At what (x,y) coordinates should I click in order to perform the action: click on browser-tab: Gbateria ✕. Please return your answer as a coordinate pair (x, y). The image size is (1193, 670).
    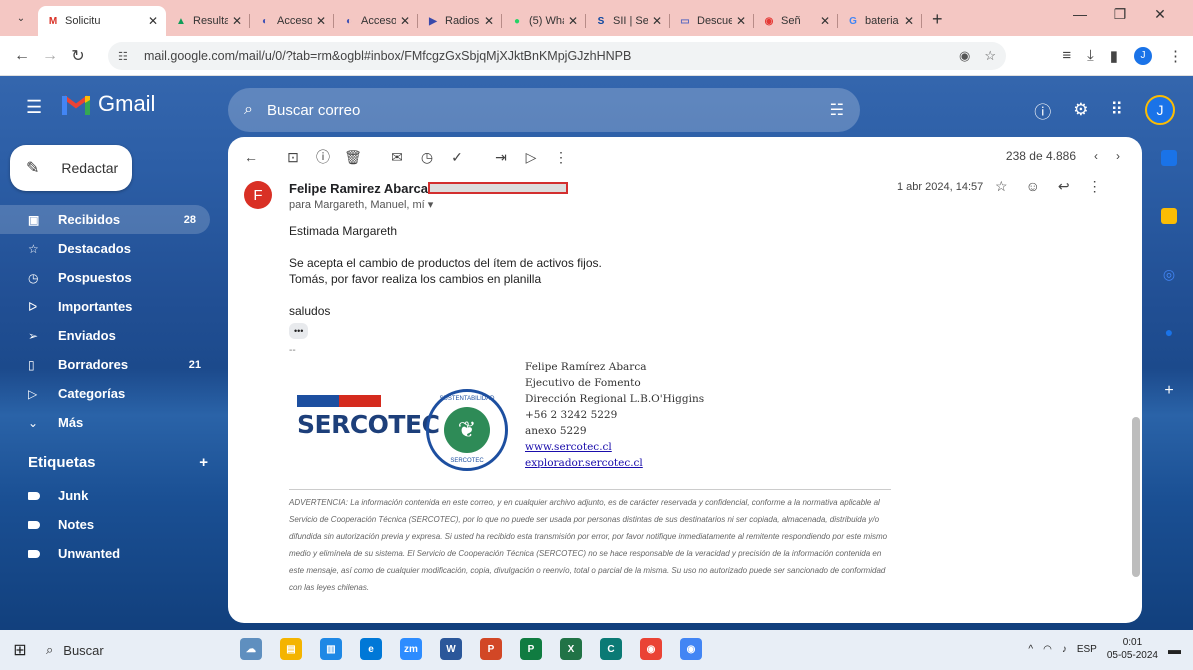
    Looking at the image, I should click on (880, 21).